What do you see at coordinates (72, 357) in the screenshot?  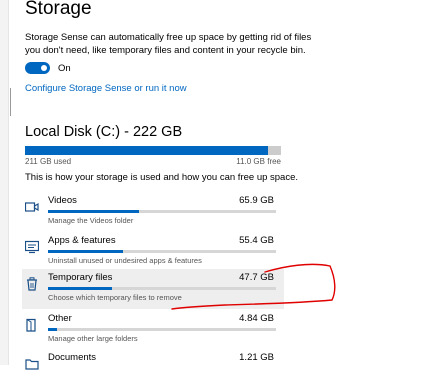 I see `category-name: Documents` at bounding box center [72, 357].